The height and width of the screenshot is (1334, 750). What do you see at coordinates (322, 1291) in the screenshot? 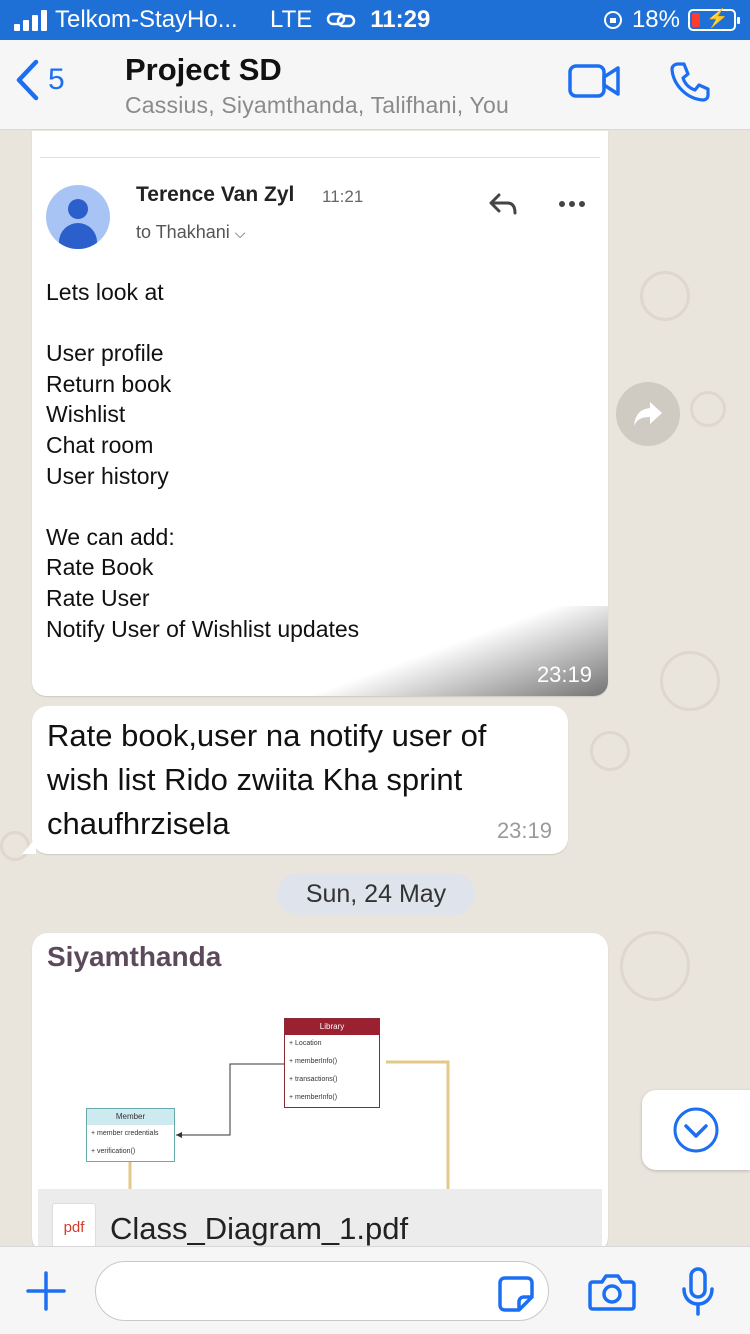
I see `message-input` at bounding box center [322, 1291].